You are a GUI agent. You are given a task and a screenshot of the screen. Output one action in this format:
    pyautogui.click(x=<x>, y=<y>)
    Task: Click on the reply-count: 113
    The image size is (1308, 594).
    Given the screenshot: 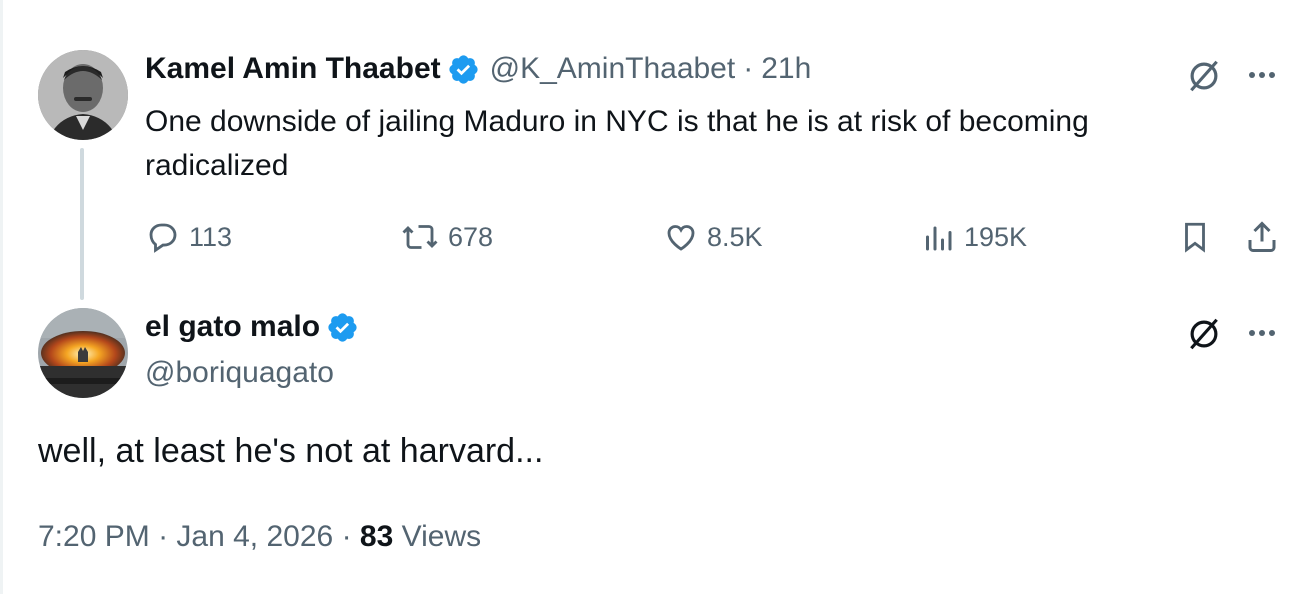 What is the action you would take?
    pyautogui.click(x=211, y=236)
    